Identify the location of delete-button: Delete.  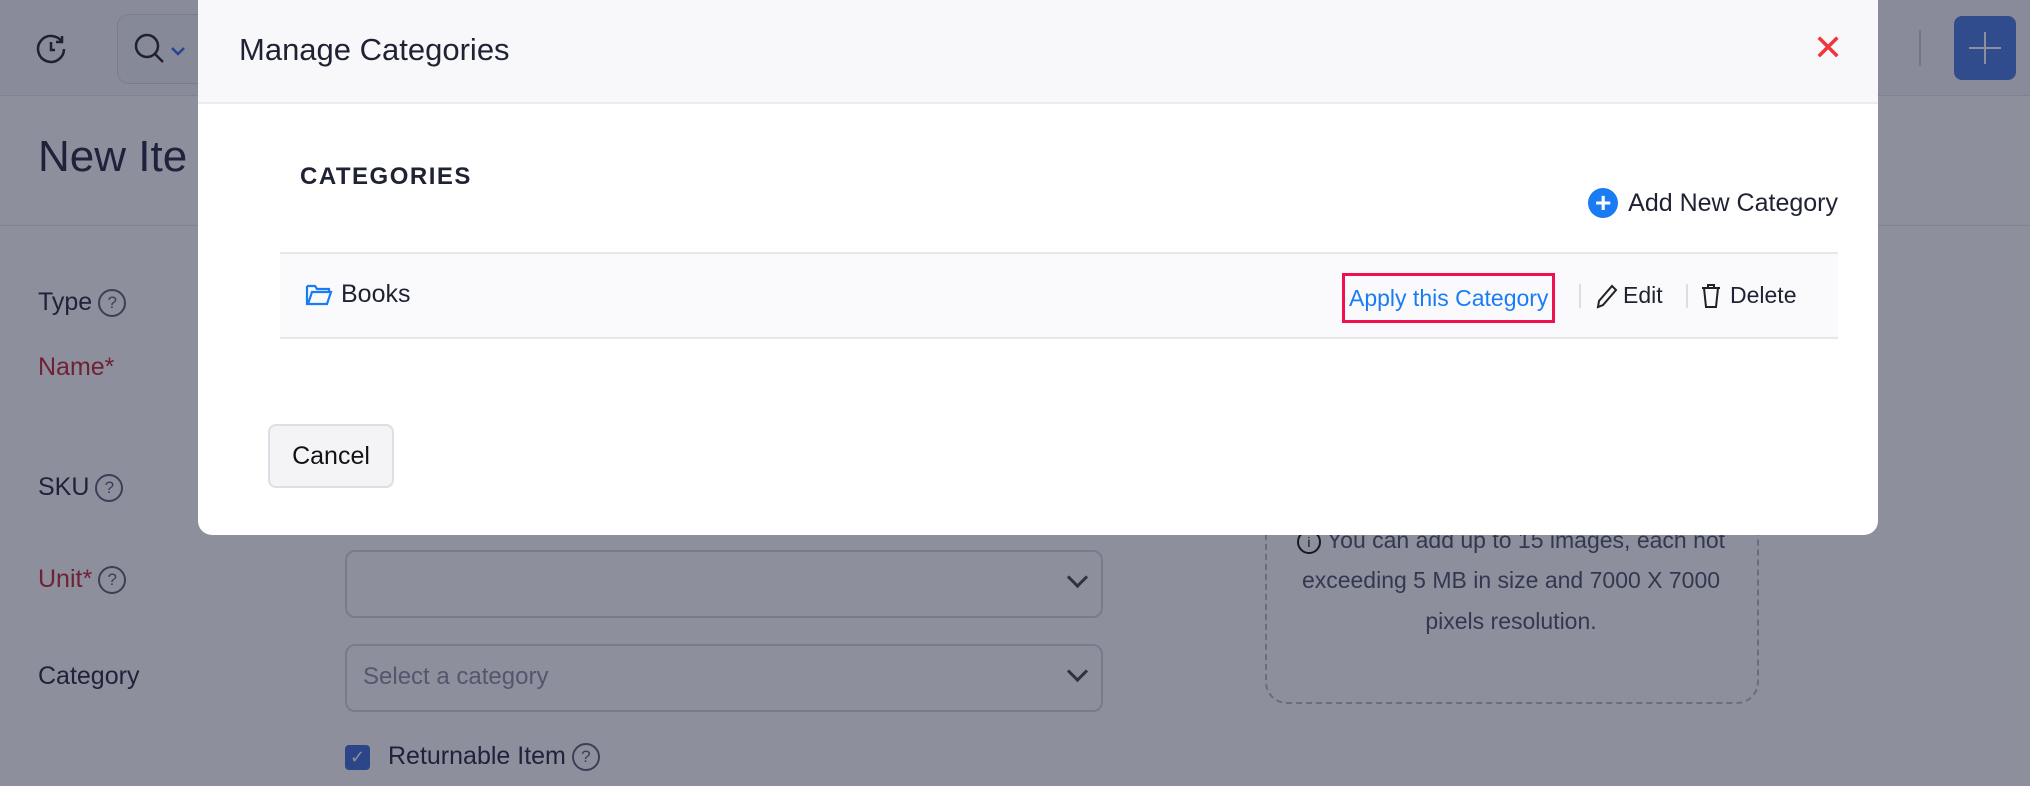
(1748, 295).